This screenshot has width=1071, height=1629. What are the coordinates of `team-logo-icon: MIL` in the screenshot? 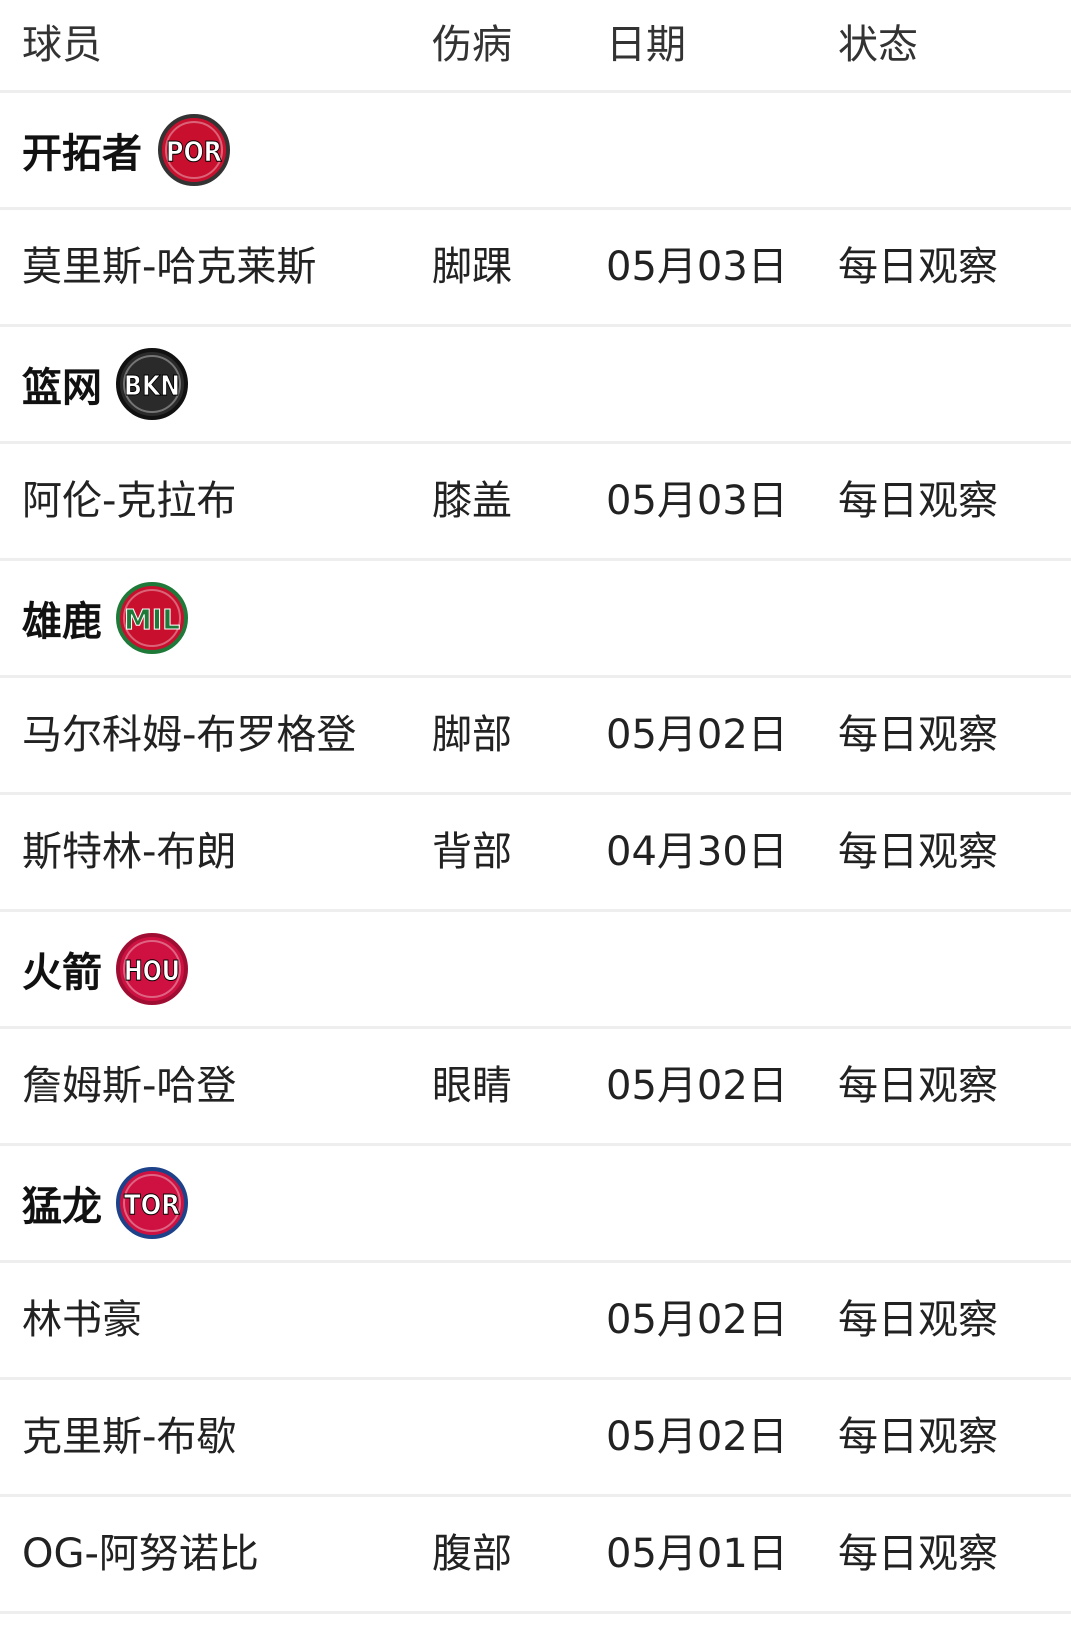 It's located at (152, 618).